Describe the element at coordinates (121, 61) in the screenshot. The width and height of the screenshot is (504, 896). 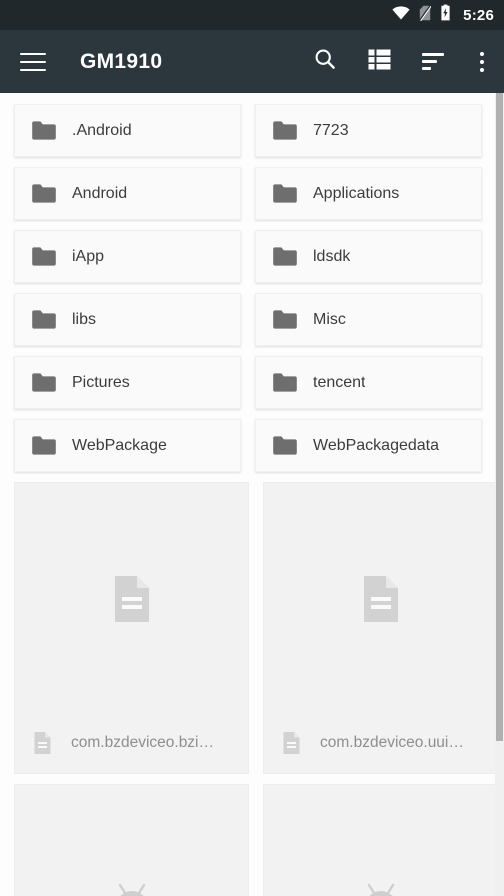
I see `page-title: GM1910` at that location.